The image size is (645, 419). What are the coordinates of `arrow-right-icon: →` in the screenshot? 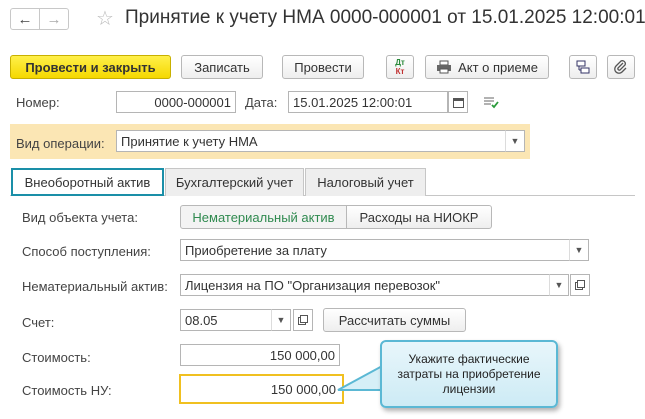 It's located at (54, 19).